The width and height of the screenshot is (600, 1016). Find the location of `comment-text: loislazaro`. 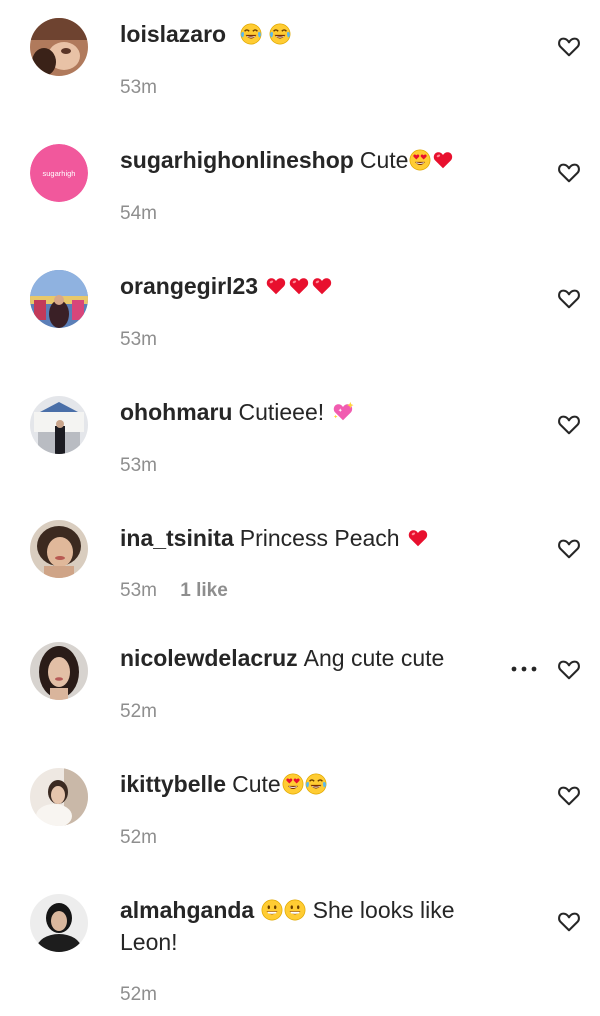

comment-text: loislazaro is located at coordinates (312, 34).